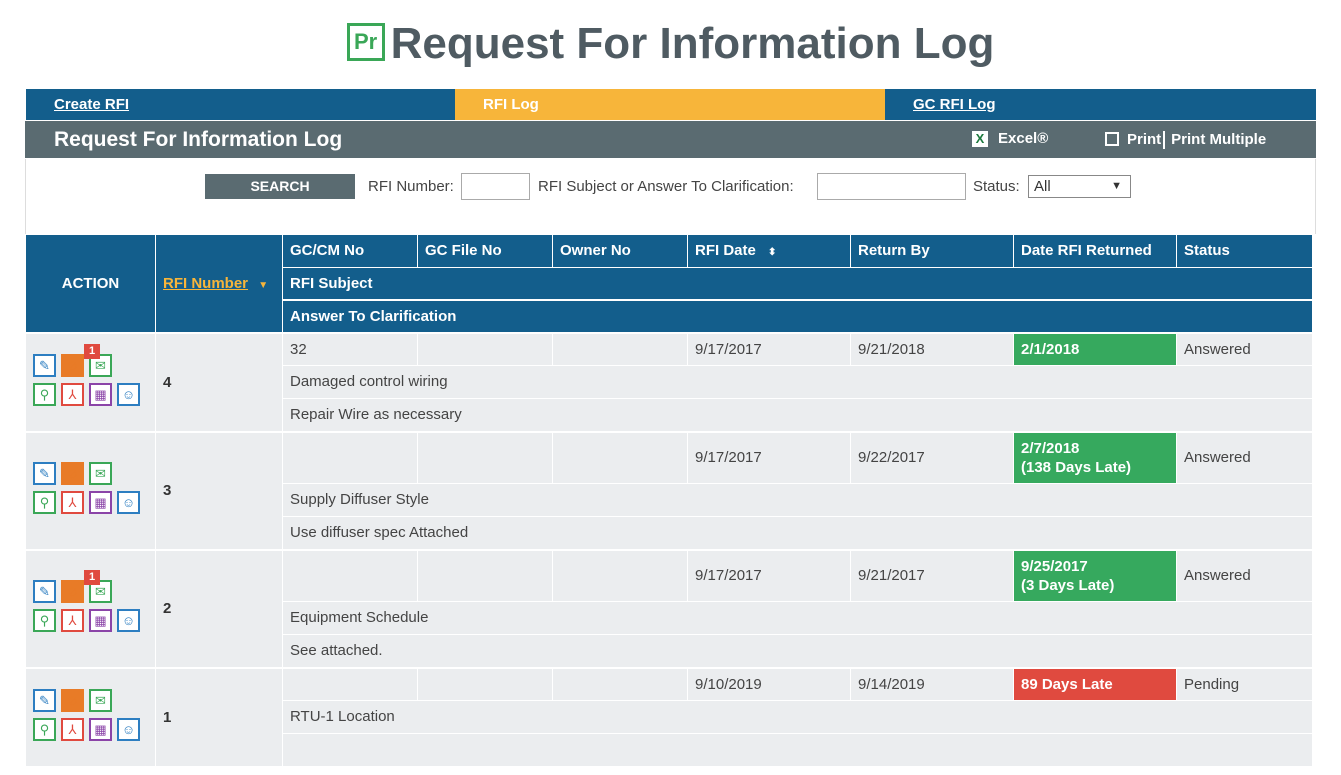  Describe the element at coordinates (1144, 139) in the screenshot. I see `print-button: Print` at that location.